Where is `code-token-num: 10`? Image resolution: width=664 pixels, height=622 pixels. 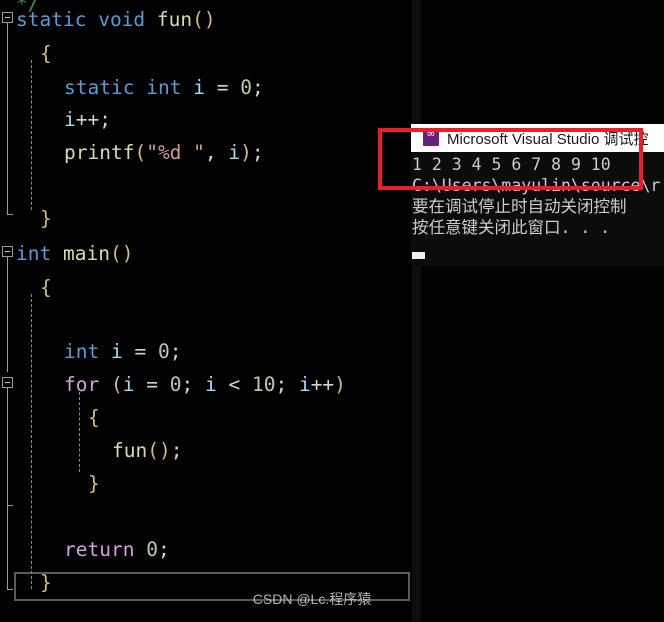 code-token-num: 10 is located at coordinates (263, 384).